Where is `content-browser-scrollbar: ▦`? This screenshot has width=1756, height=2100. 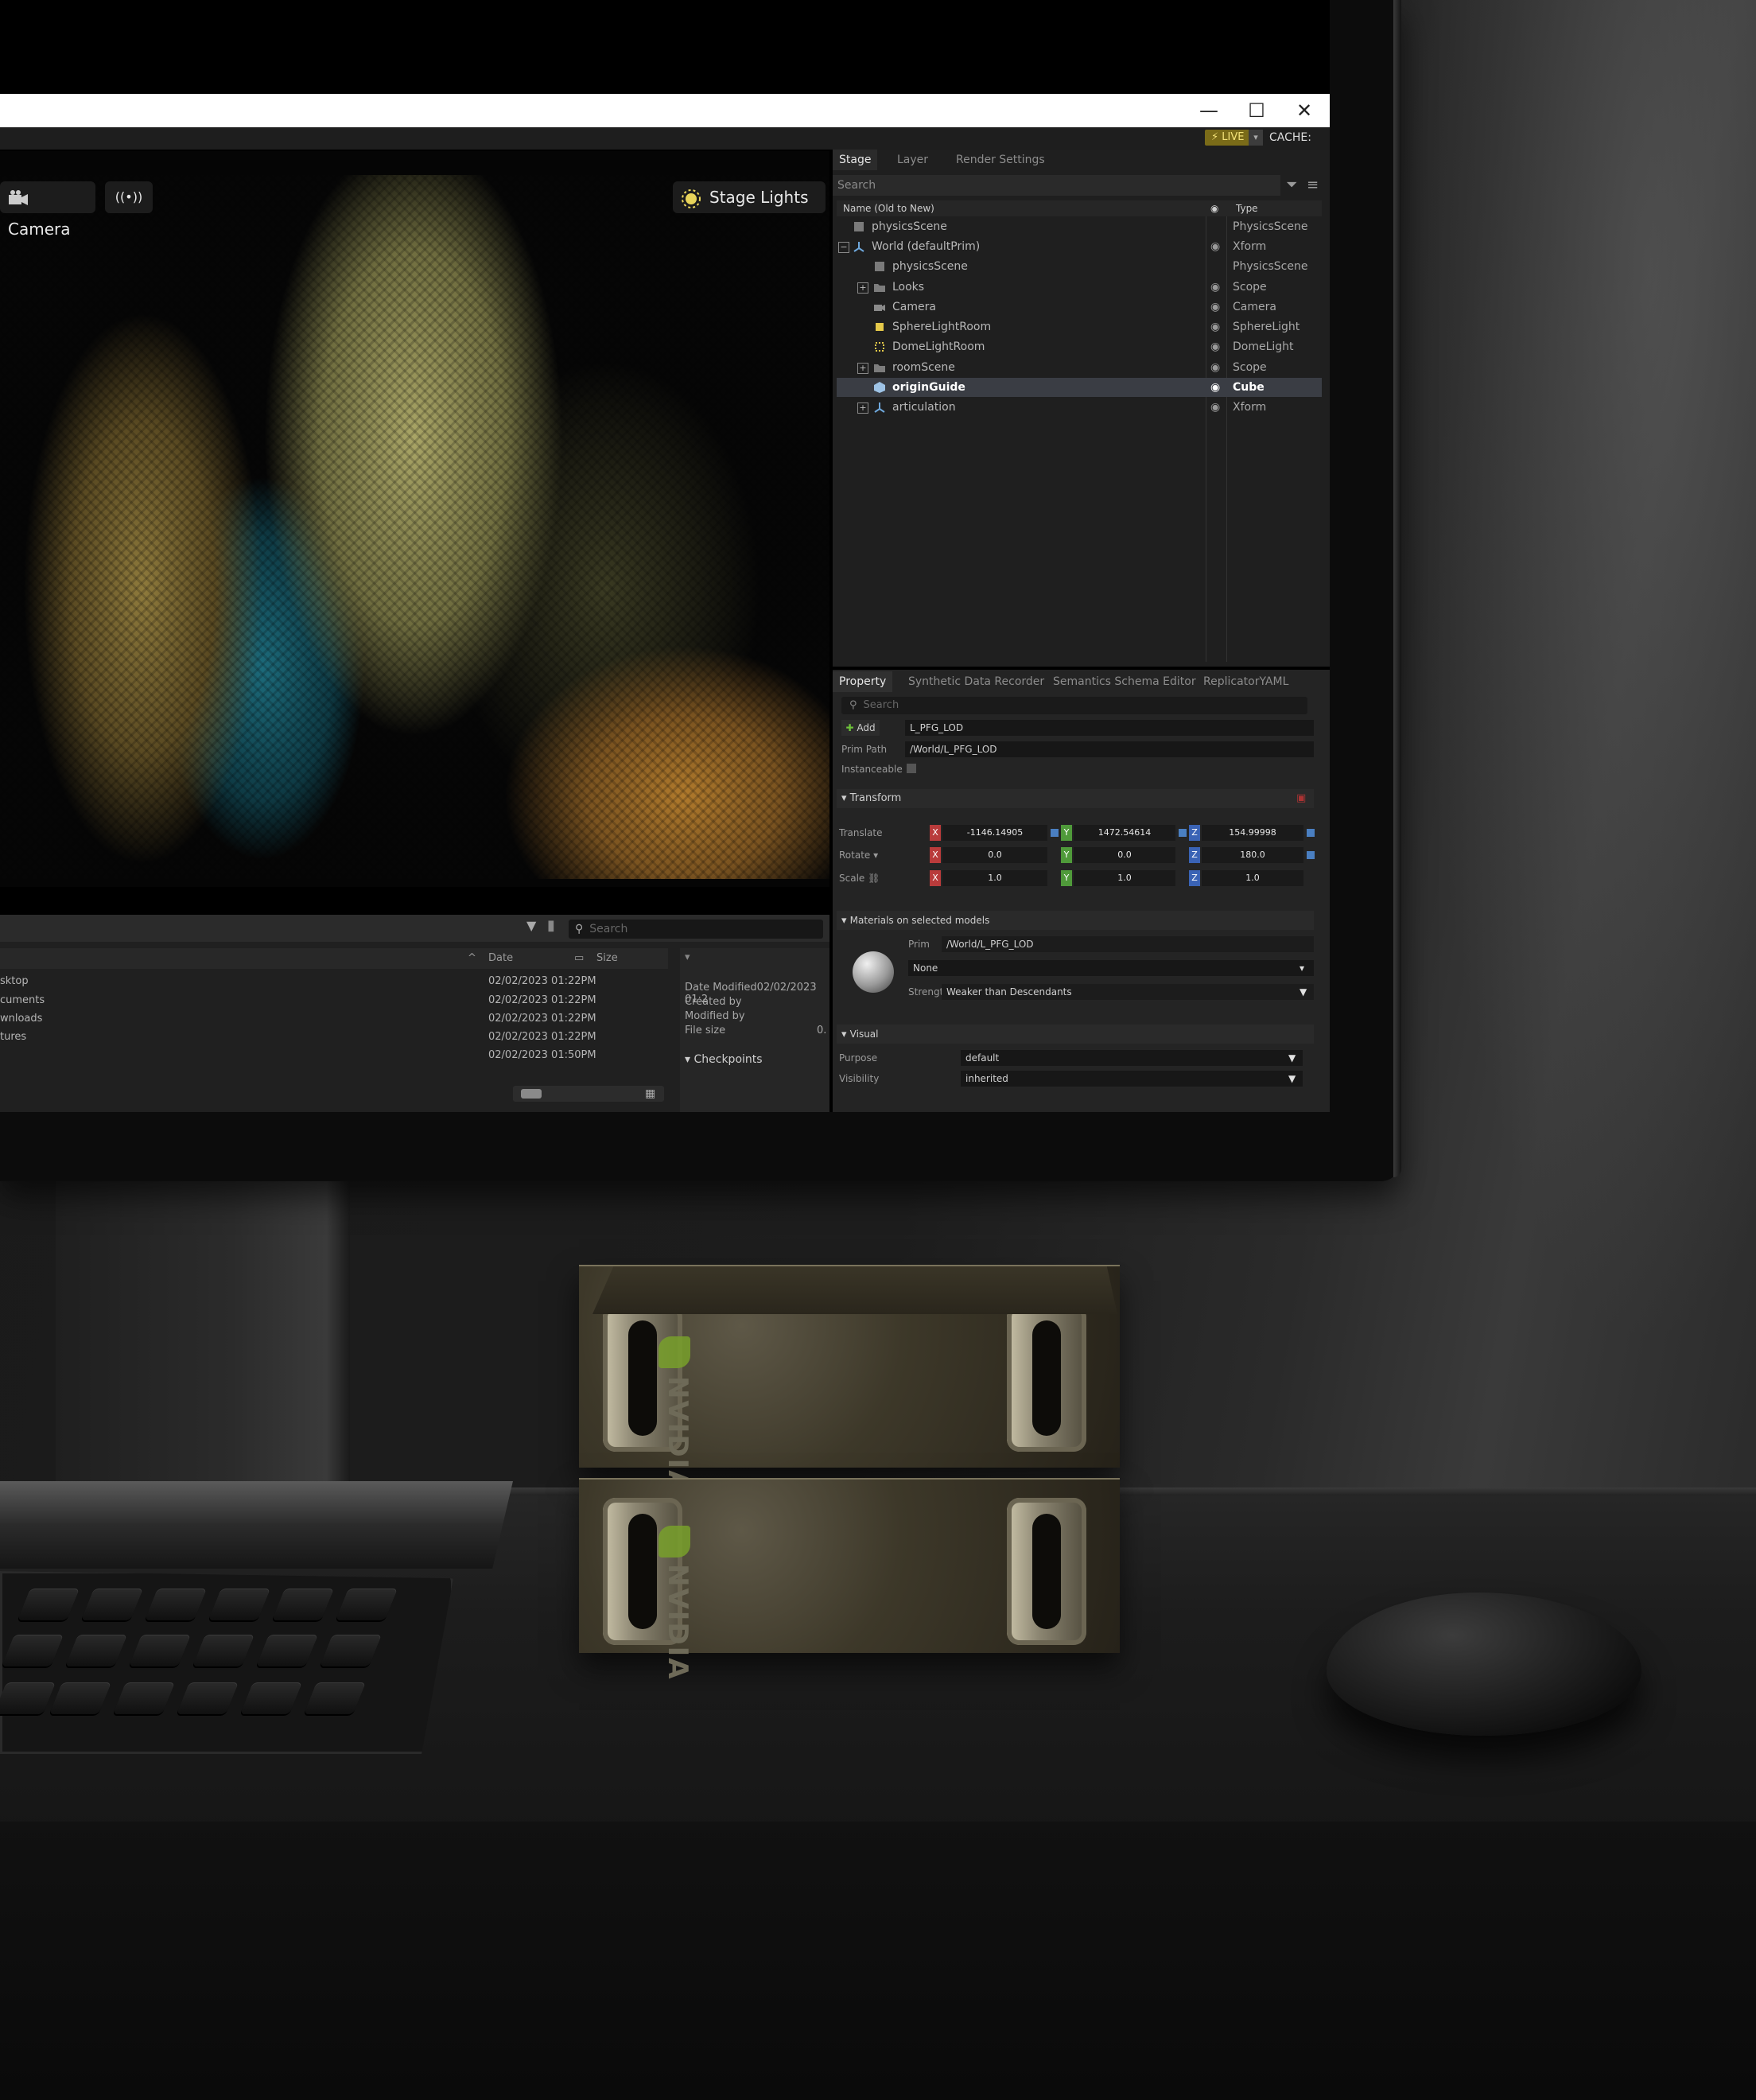 content-browser-scrollbar: ▦ is located at coordinates (588, 1094).